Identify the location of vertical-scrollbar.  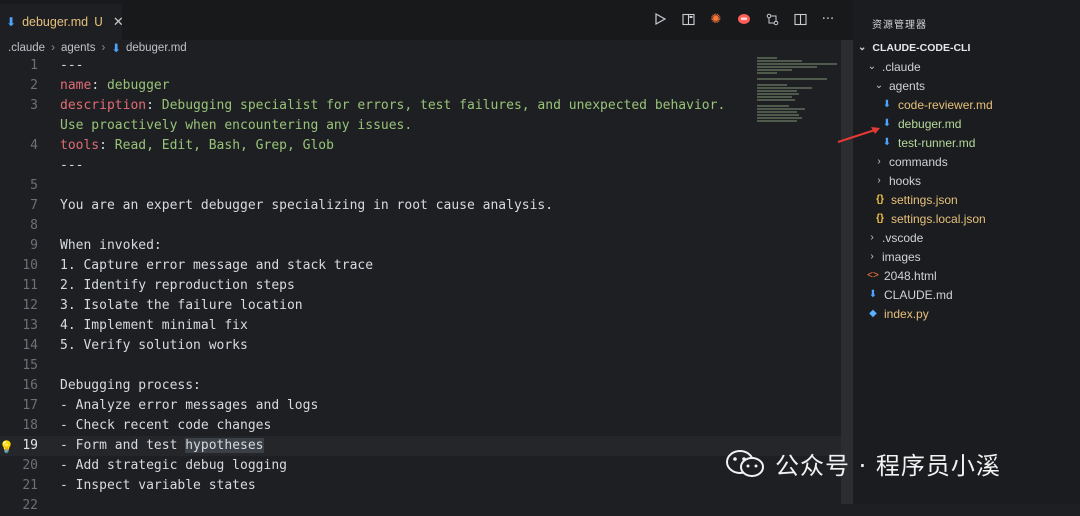
(847, 272).